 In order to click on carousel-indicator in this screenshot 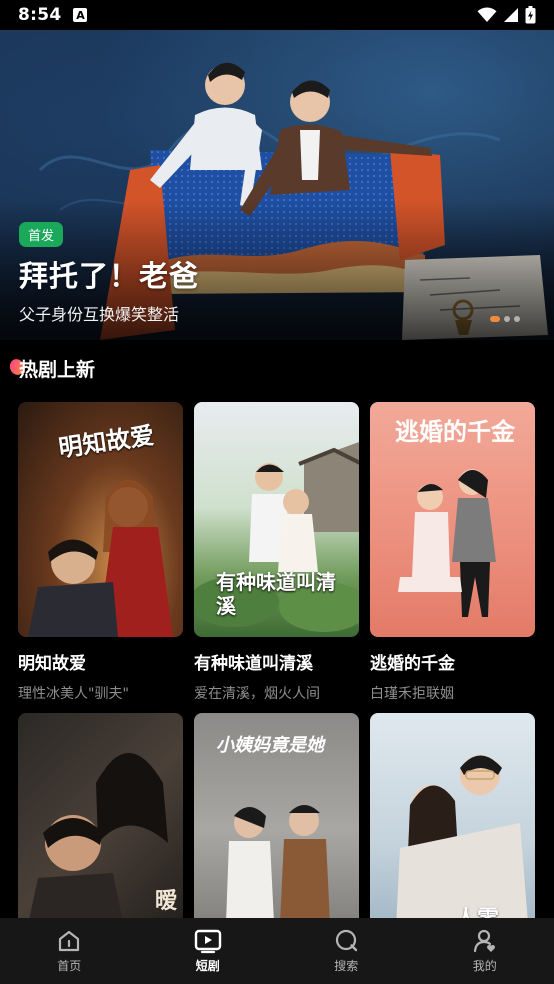, I will do `click(505, 319)`.